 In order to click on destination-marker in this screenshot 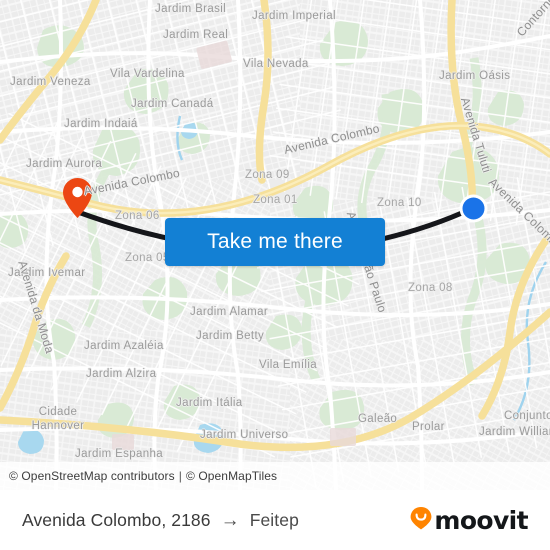, I will do `click(473, 208)`.